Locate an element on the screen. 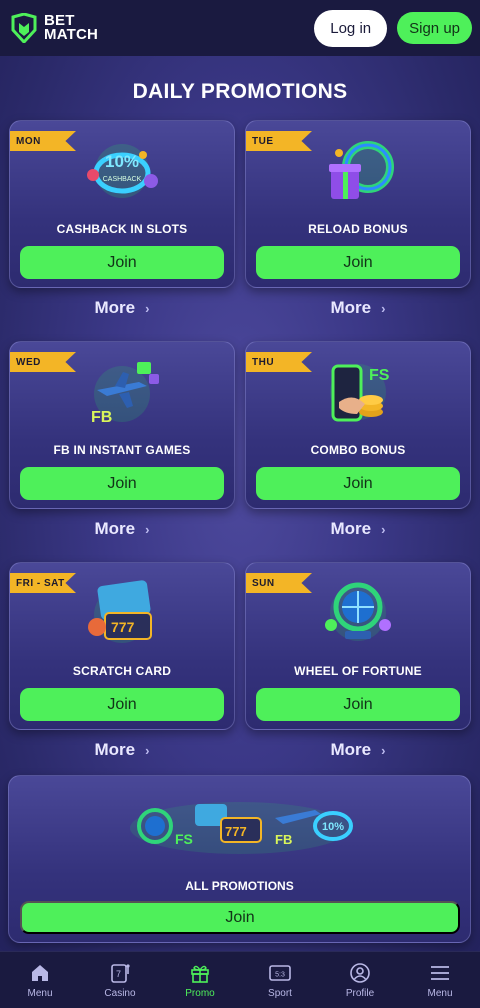 This screenshot has width=480, height=1008. nav-item-profile: Profile is located at coordinates (360, 980).